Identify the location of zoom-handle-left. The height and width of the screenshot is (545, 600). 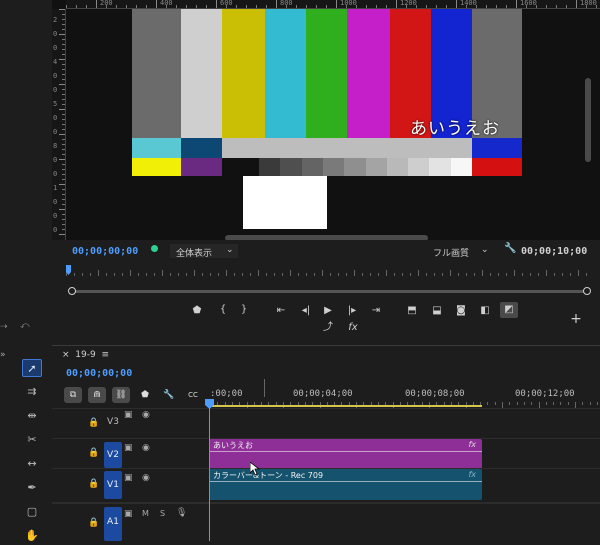
(72, 291).